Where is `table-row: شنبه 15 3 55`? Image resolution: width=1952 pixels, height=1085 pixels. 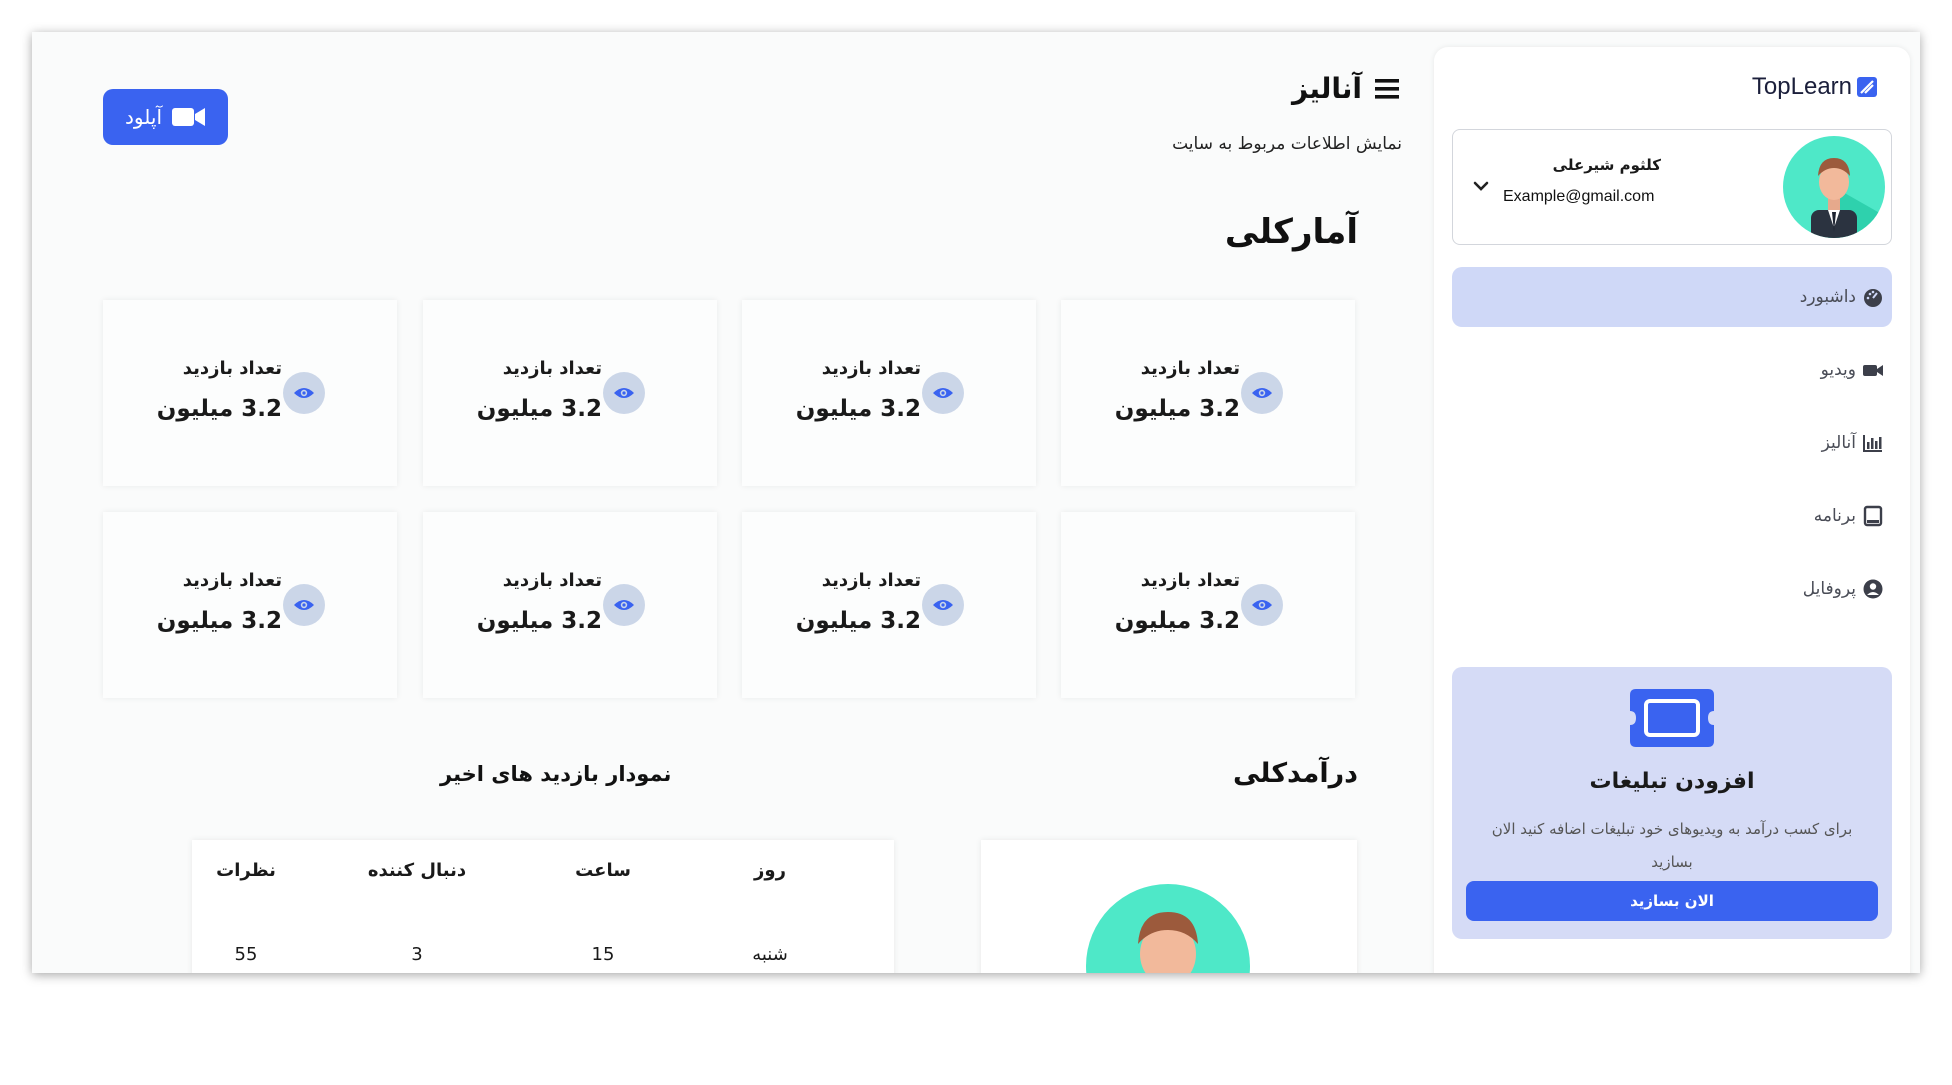 table-row: شنبه 15 3 55 is located at coordinates (543, 958).